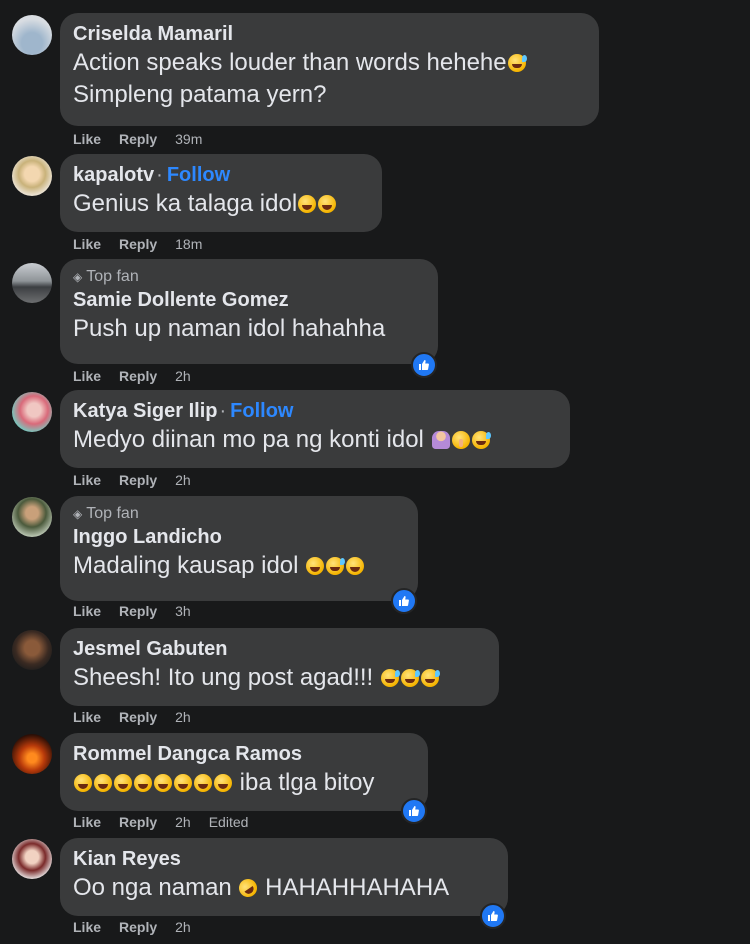  I want to click on comment-text: Madaling kausap idol, so click(238, 566).